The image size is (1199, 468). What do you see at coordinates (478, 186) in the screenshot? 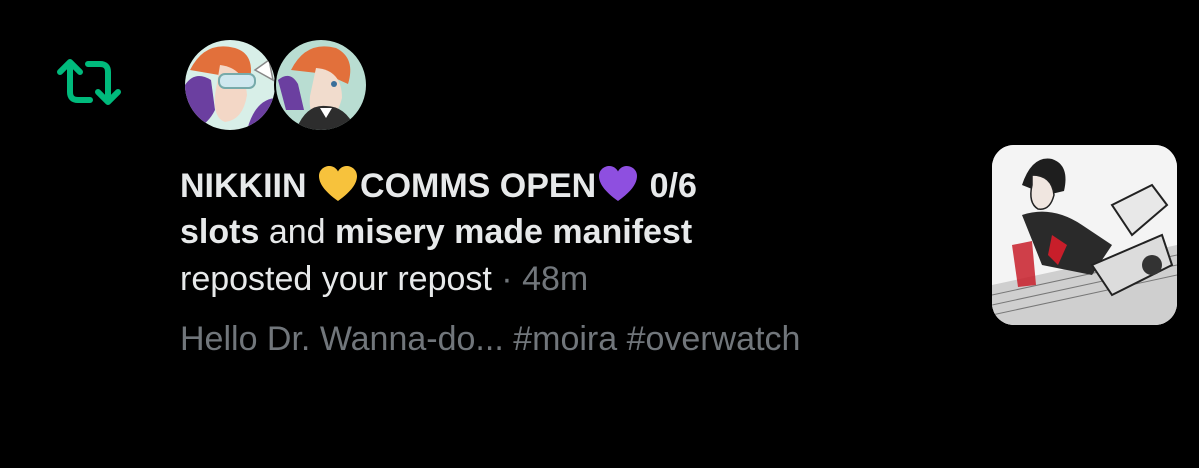
I see `user-name-part: COMMS OPEN` at bounding box center [478, 186].